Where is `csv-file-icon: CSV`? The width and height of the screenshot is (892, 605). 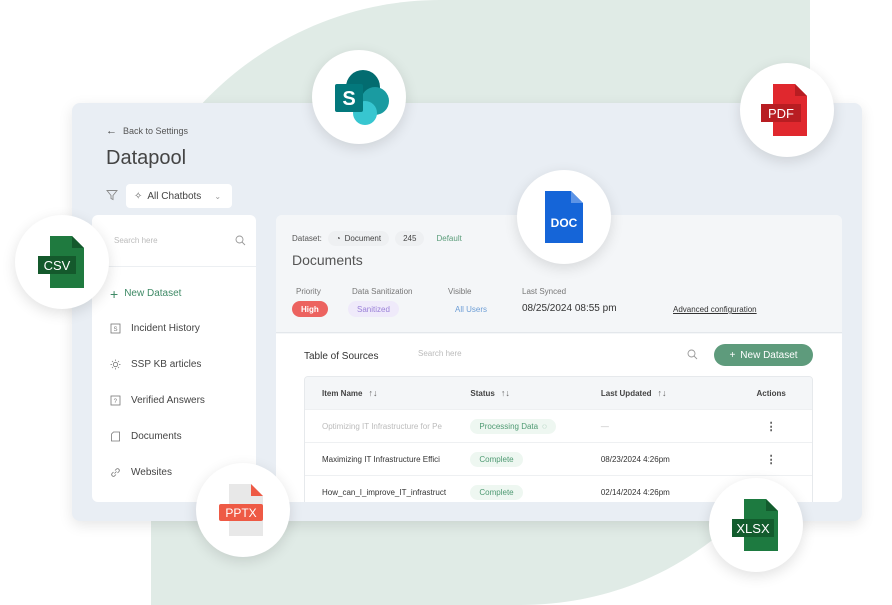 csv-file-icon: CSV is located at coordinates (61, 262).